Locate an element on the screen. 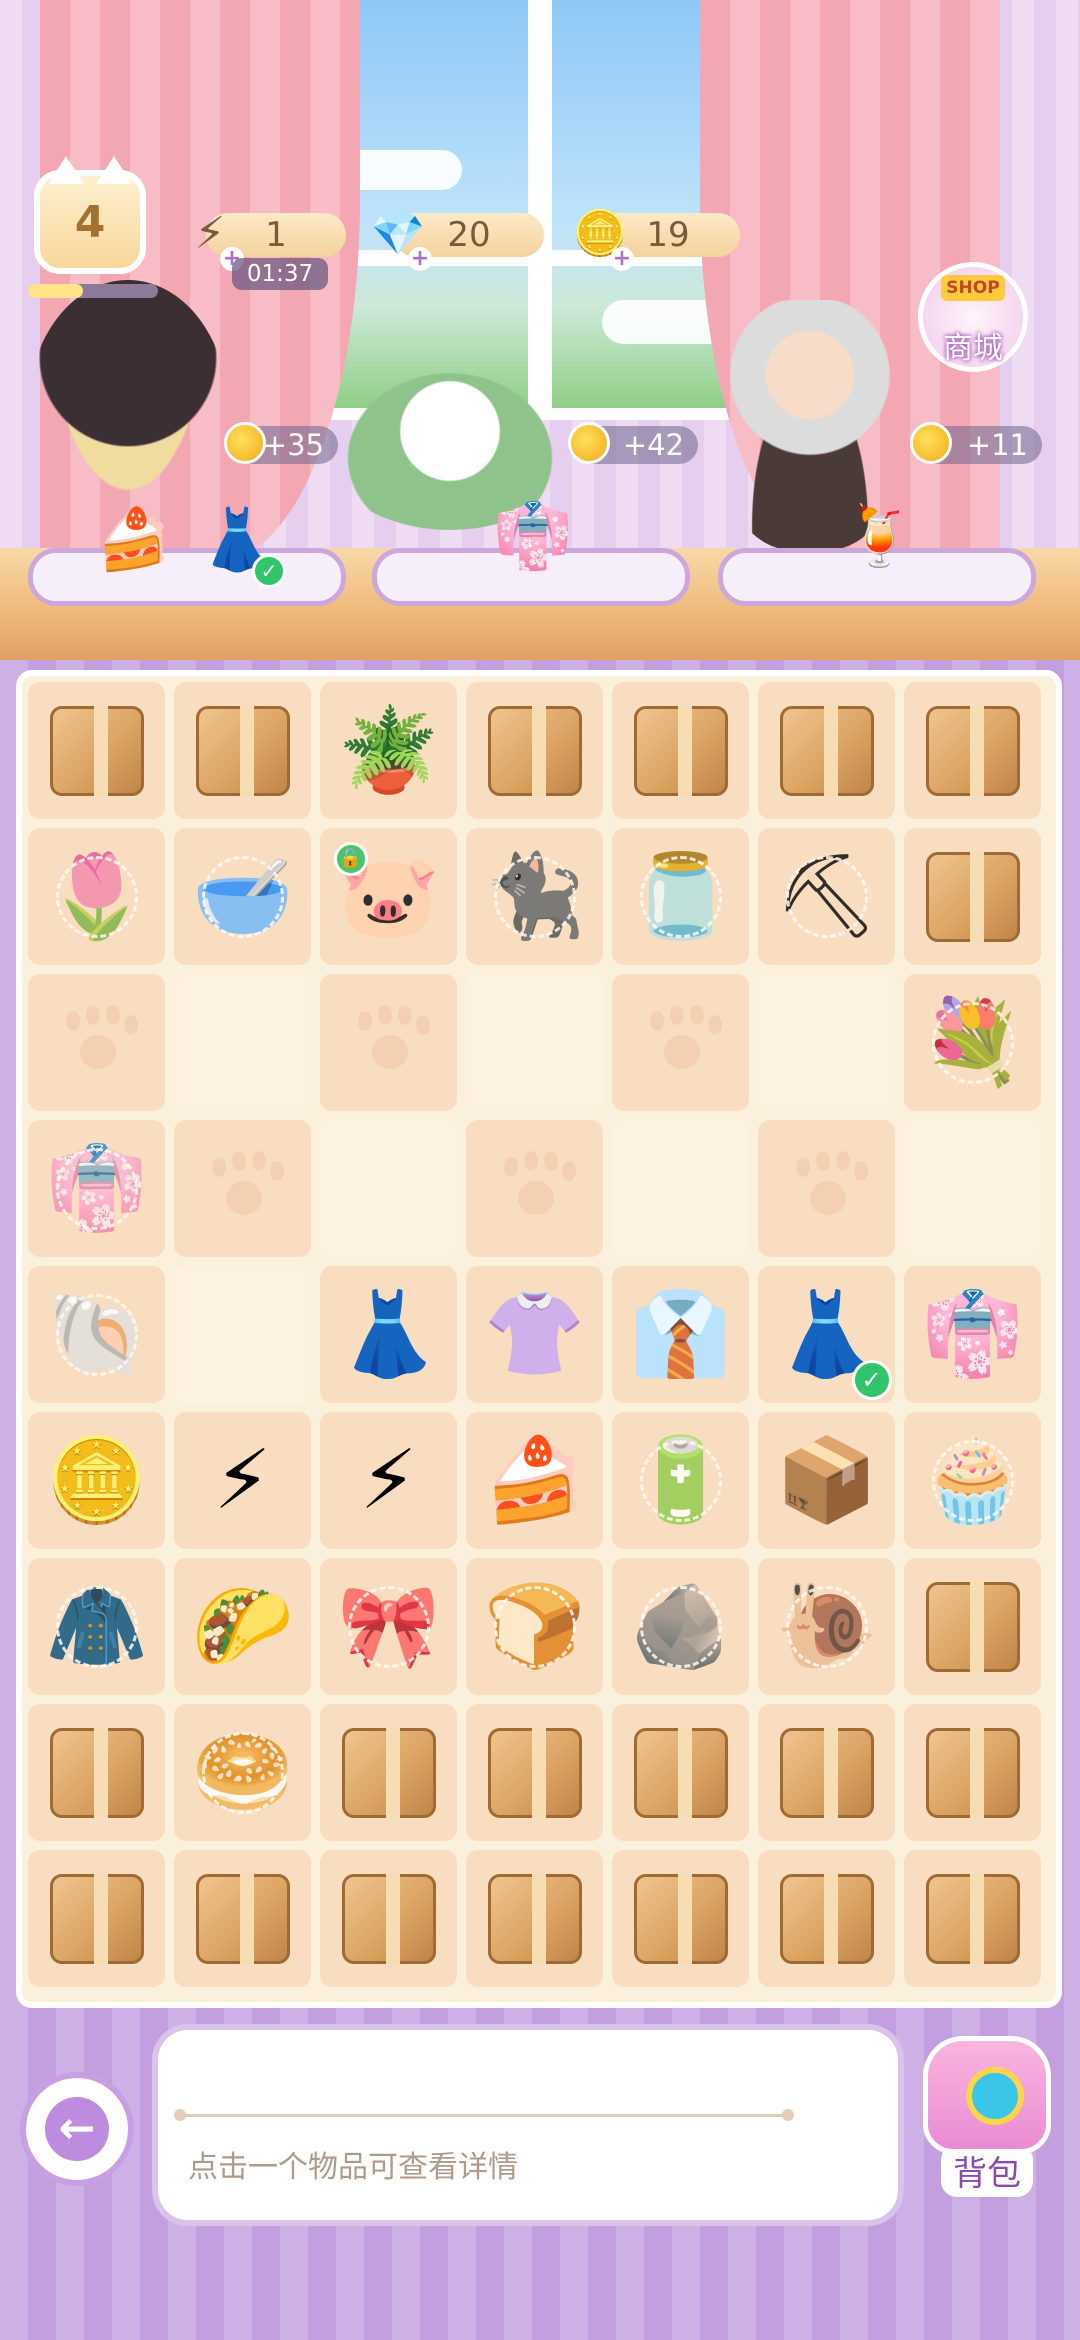 Image resolution: width=1080 pixels, height=2340 pixels. board-cell: ⛏ is located at coordinates (826, 896).